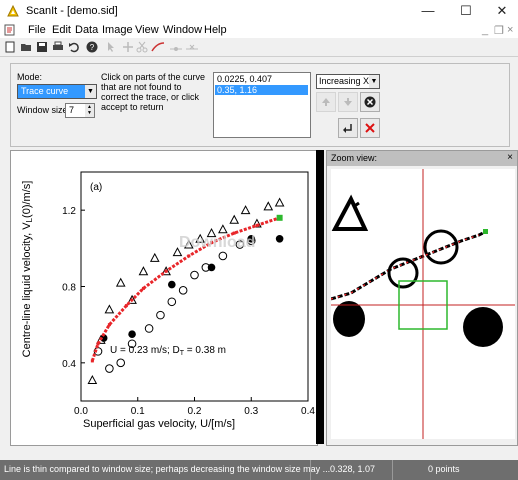  What do you see at coordinates (501, 11) in the screenshot?
I see `close-button: ✕` at bounding box center [501, 11].